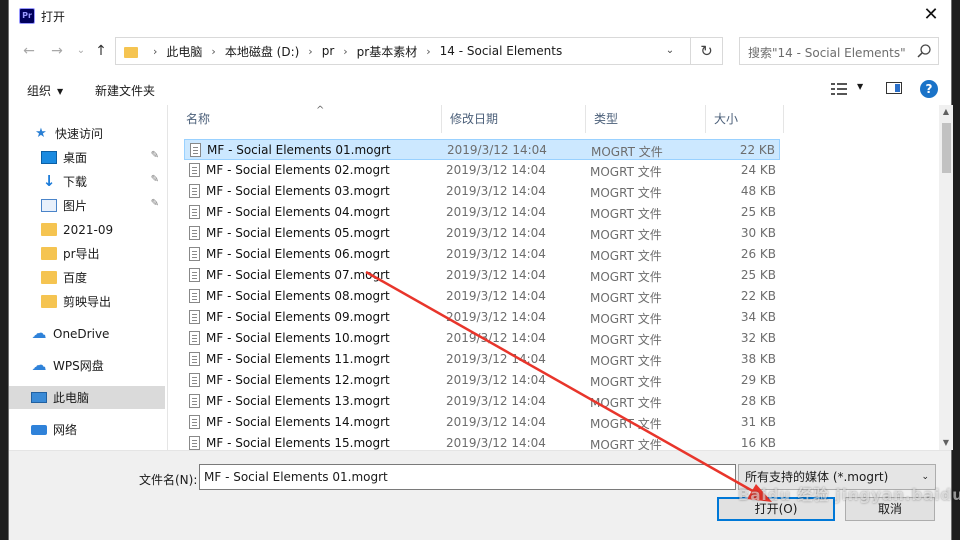 The height and width of the screenshot is (540, 960). I want to click on close-icon: ✕, so click(931, 16).